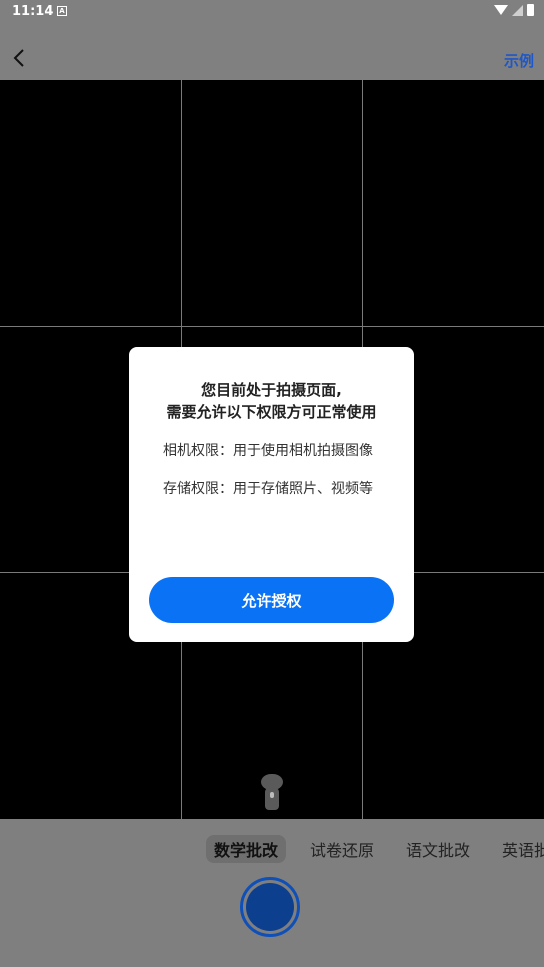 This screenshot has height=967, width=544. What do you see at coordinates (519, 60) in the screenshot?
I see `example-link: 示例` at bounding box center [519, 60].